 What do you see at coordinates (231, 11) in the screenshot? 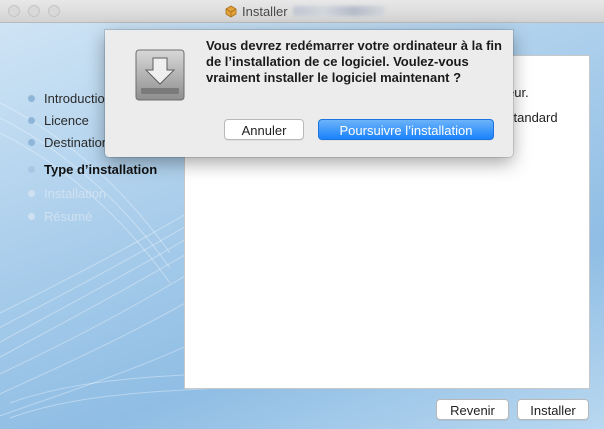
I see `package-icon` at bounding box center [231, 11].